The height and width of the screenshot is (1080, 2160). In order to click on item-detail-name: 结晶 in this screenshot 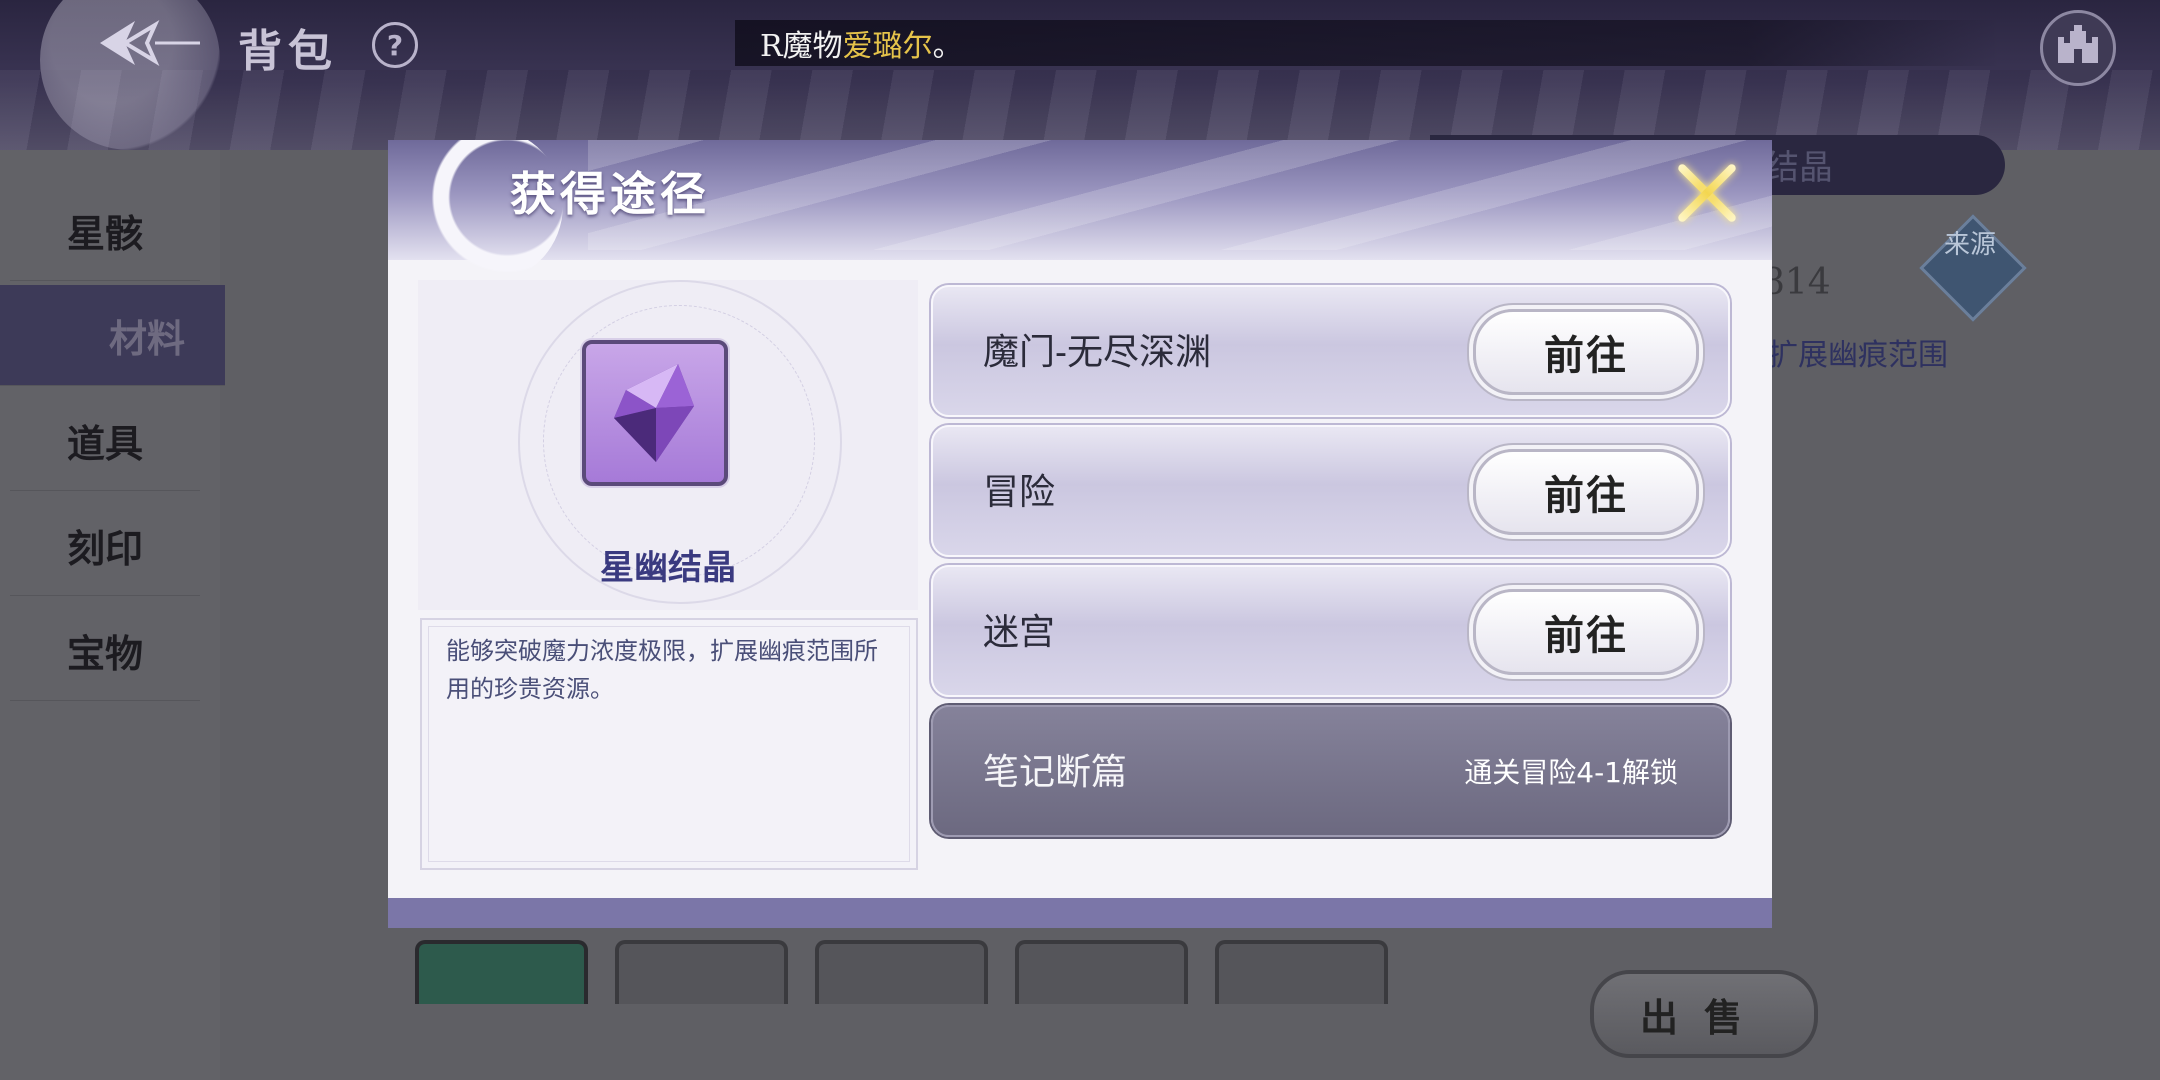, I will do `click(1799, 168)`.